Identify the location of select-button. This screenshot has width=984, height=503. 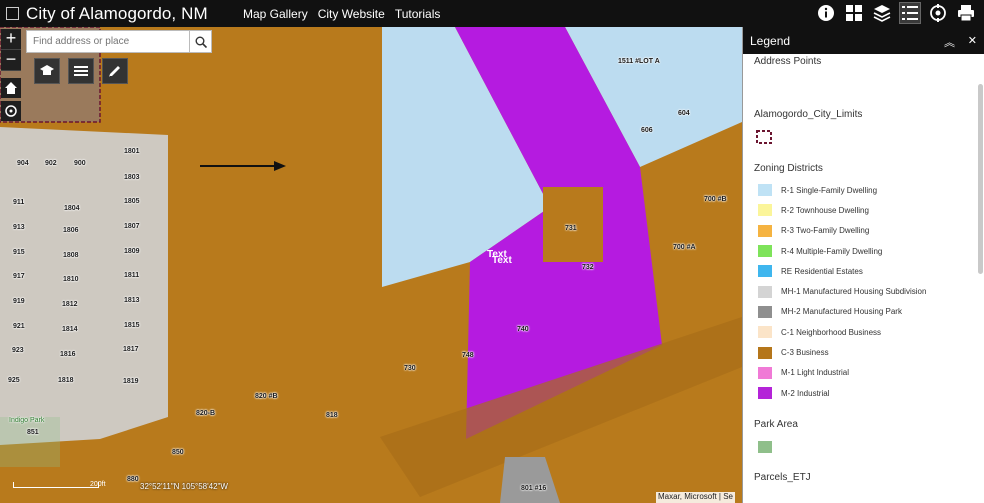
(81, 71).